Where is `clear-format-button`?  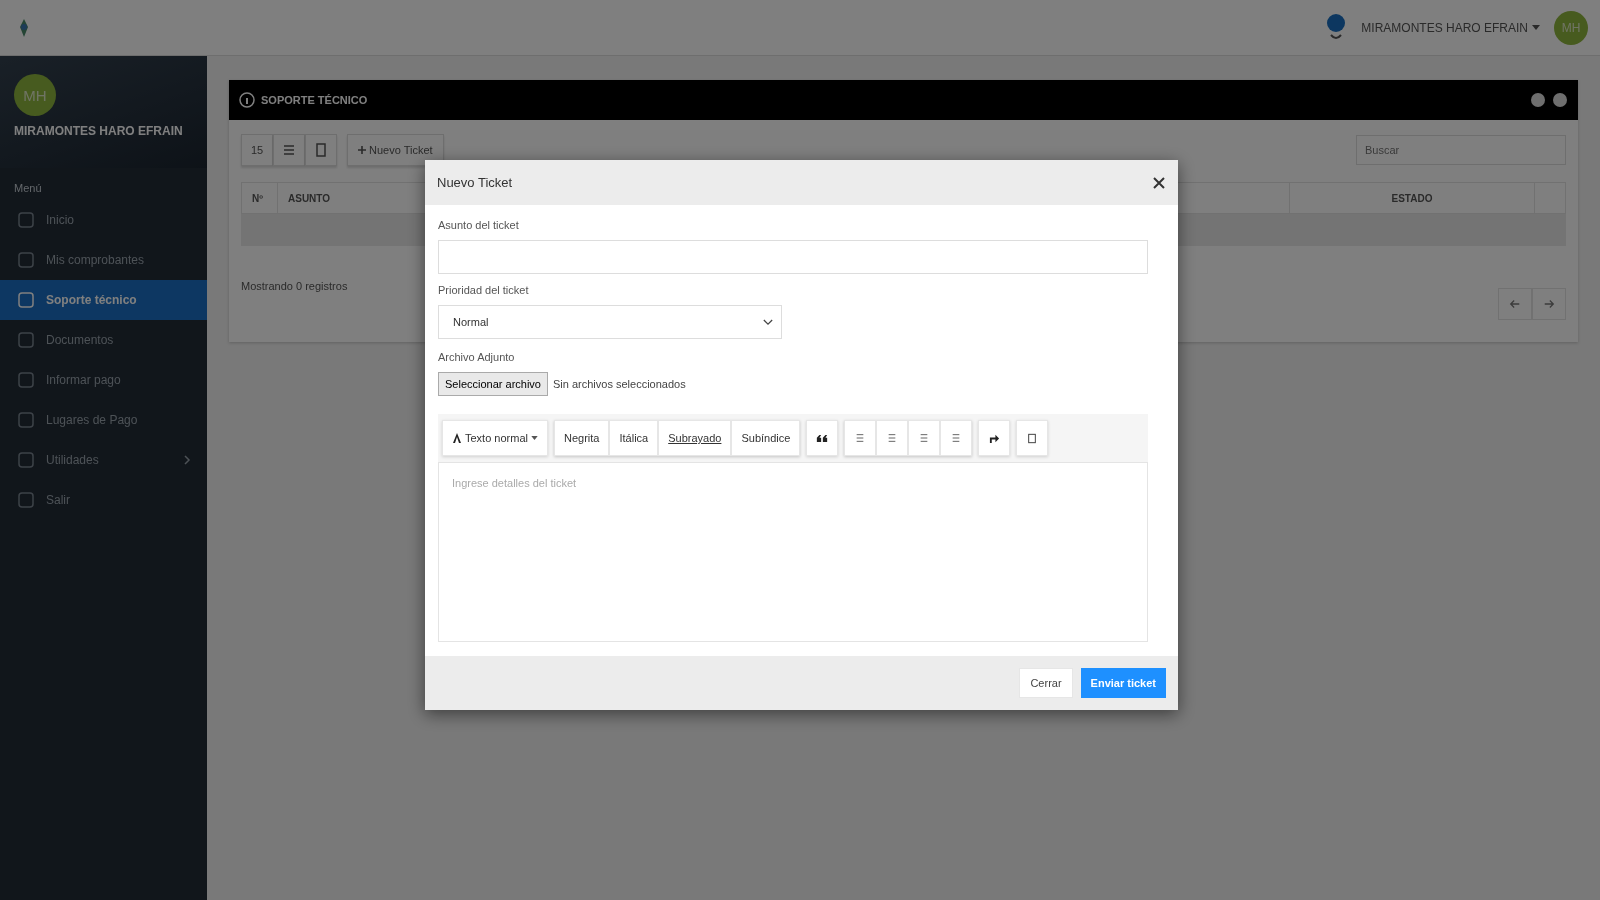 clear-format-button is located at coordinates (1032, 438).